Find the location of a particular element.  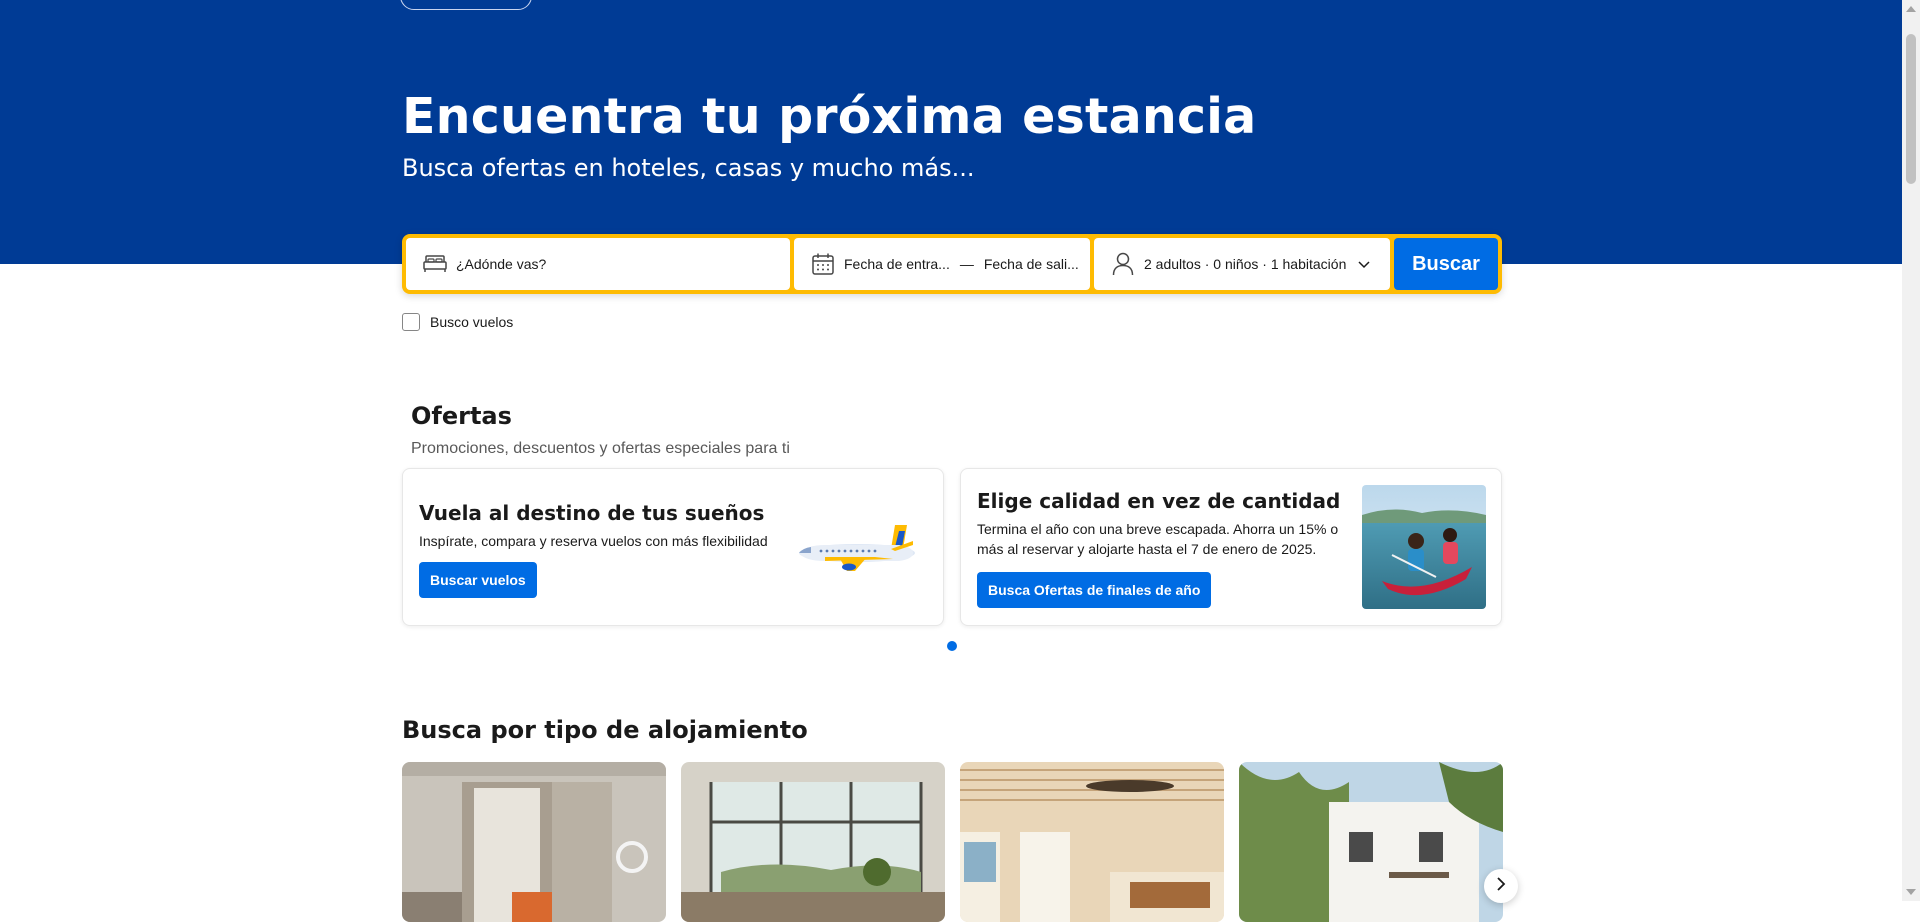

destination-input: ¿Adónde vas? is located at coordinates (501, 264).